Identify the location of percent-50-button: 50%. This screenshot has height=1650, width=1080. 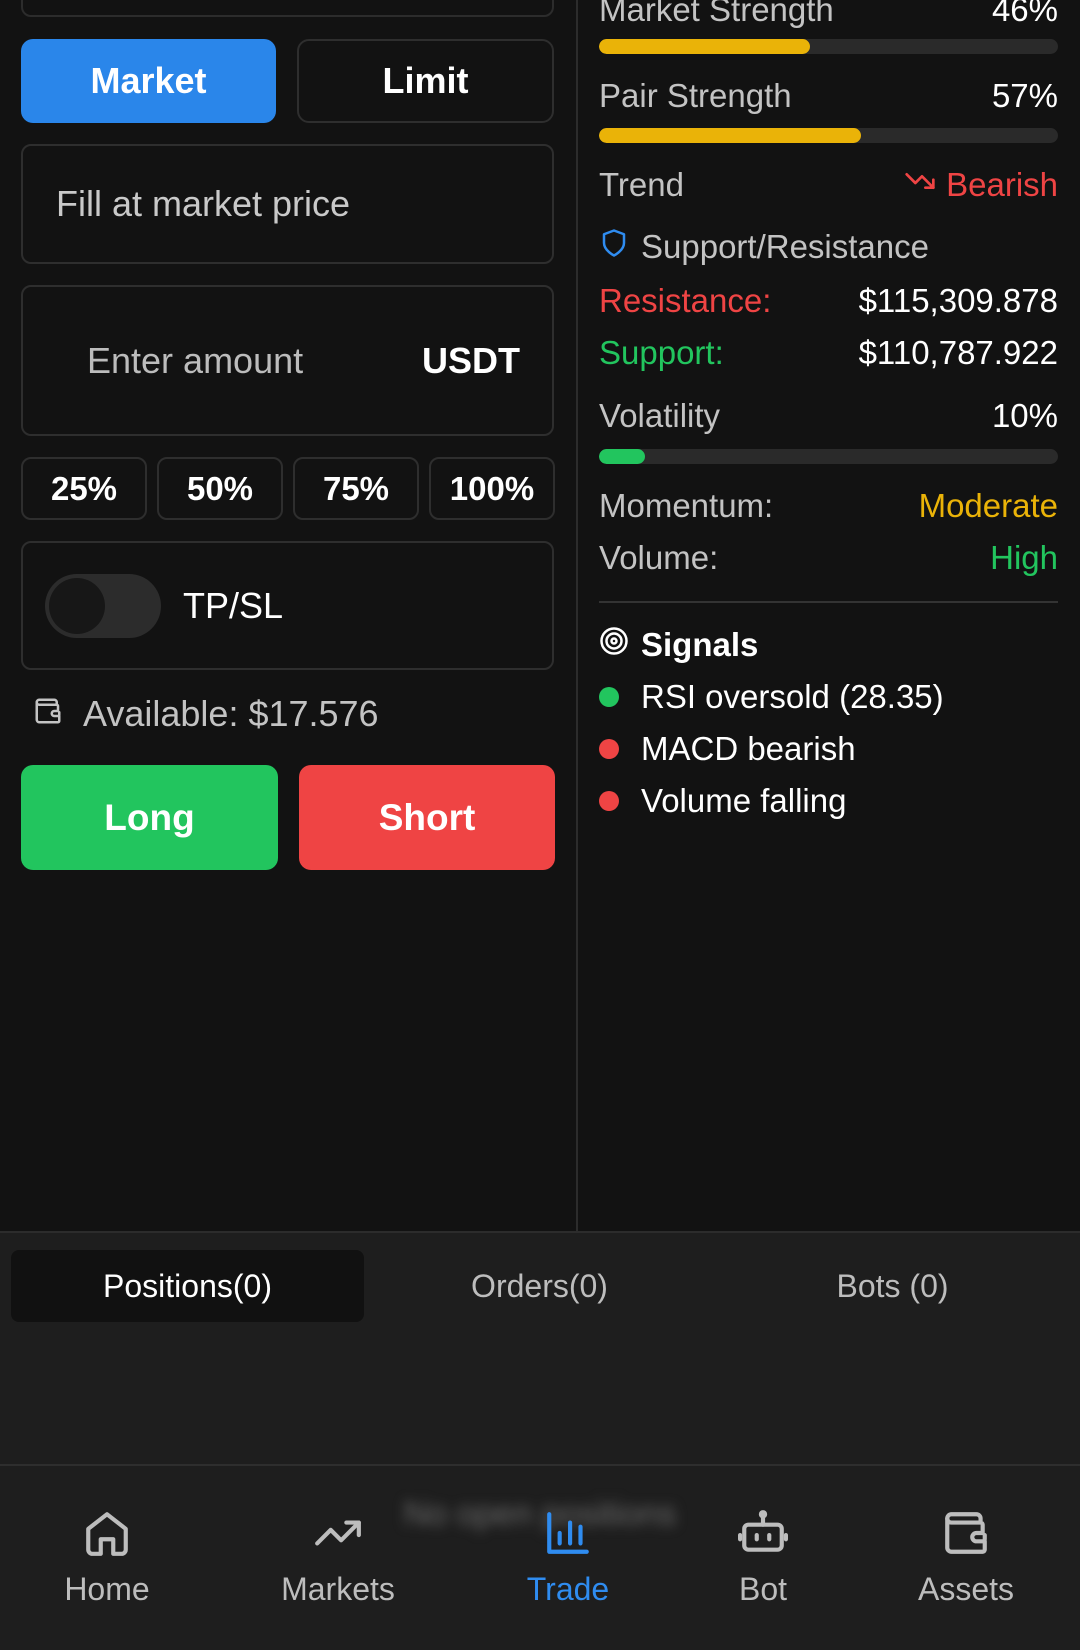
(220, 488).